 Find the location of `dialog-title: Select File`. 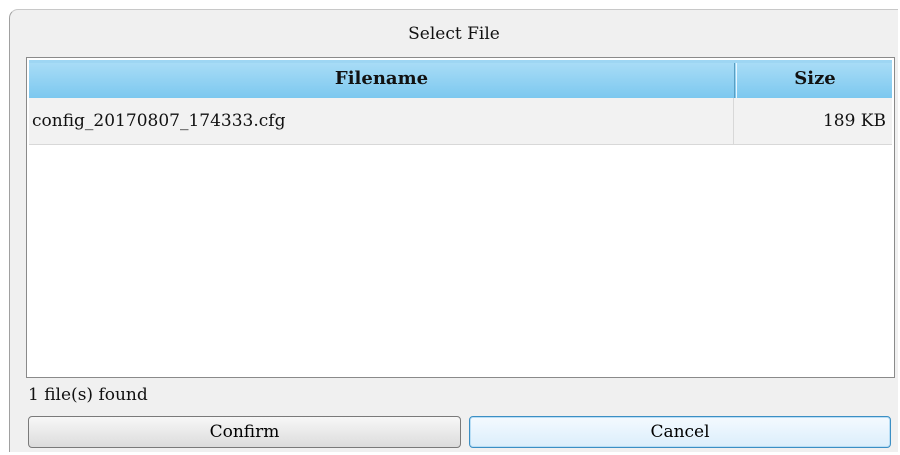

dialog-title: Select File is located at coordinates (454, 34).